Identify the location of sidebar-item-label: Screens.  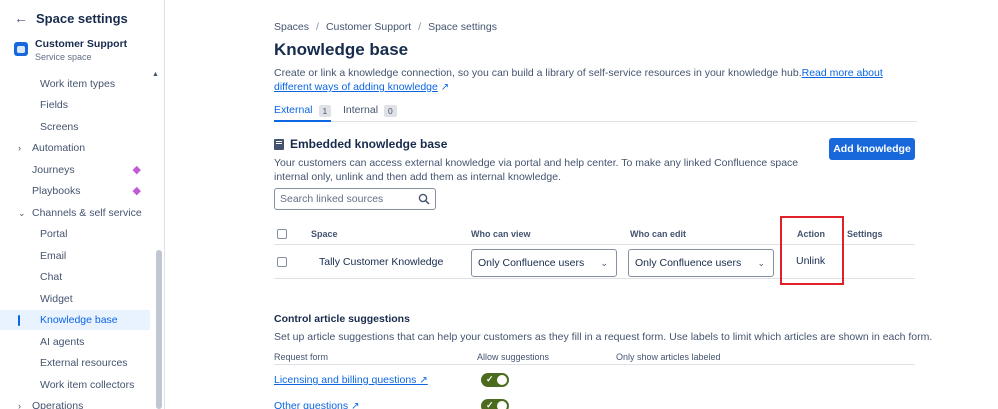
(59, 127).